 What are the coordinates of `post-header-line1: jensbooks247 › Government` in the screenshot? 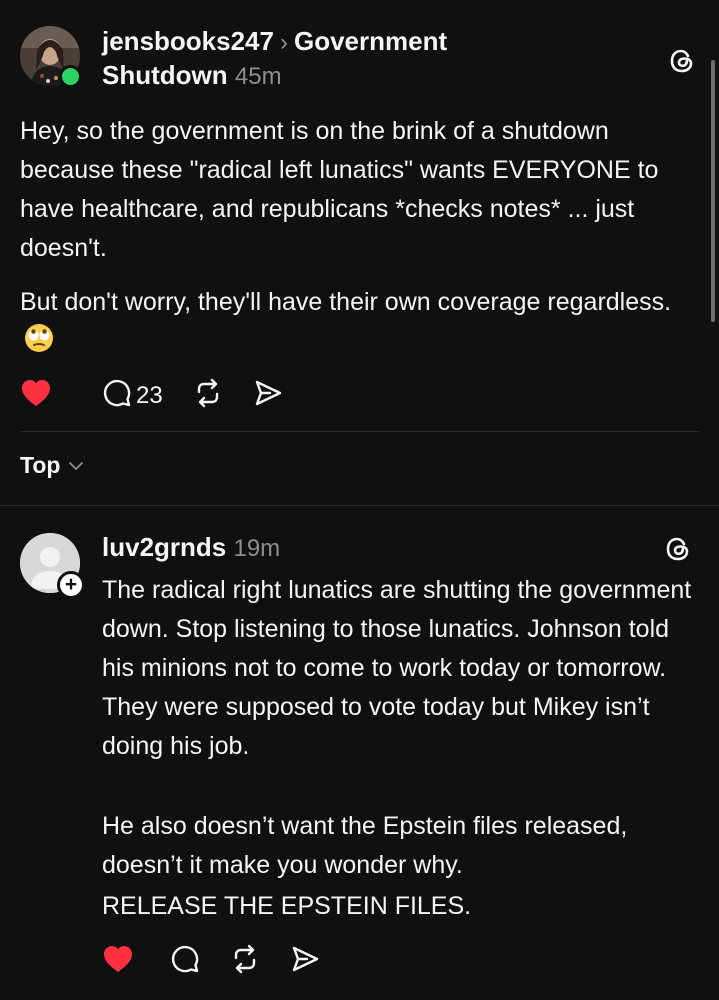 It's located at (274, 42).